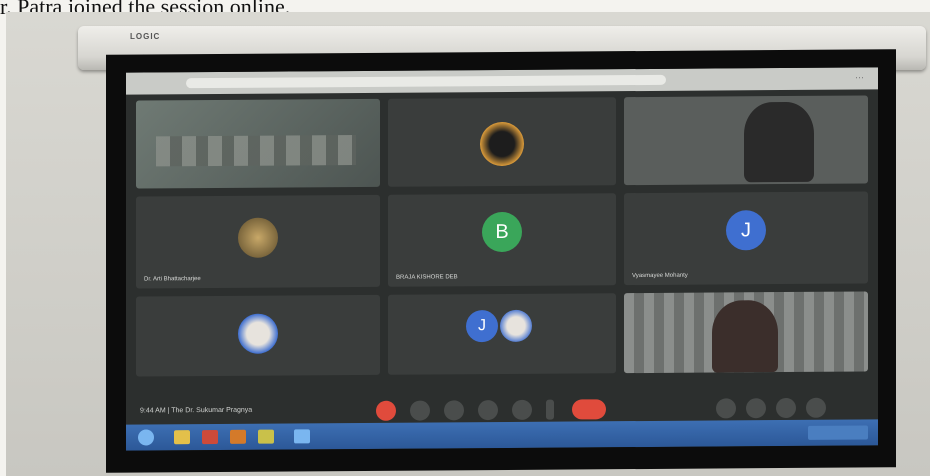 This screenshot has width=930, height=476. What do you see at coordinates (386, 410) in the screenshot?
I see `mic-button` at bounding box center [386, 410].